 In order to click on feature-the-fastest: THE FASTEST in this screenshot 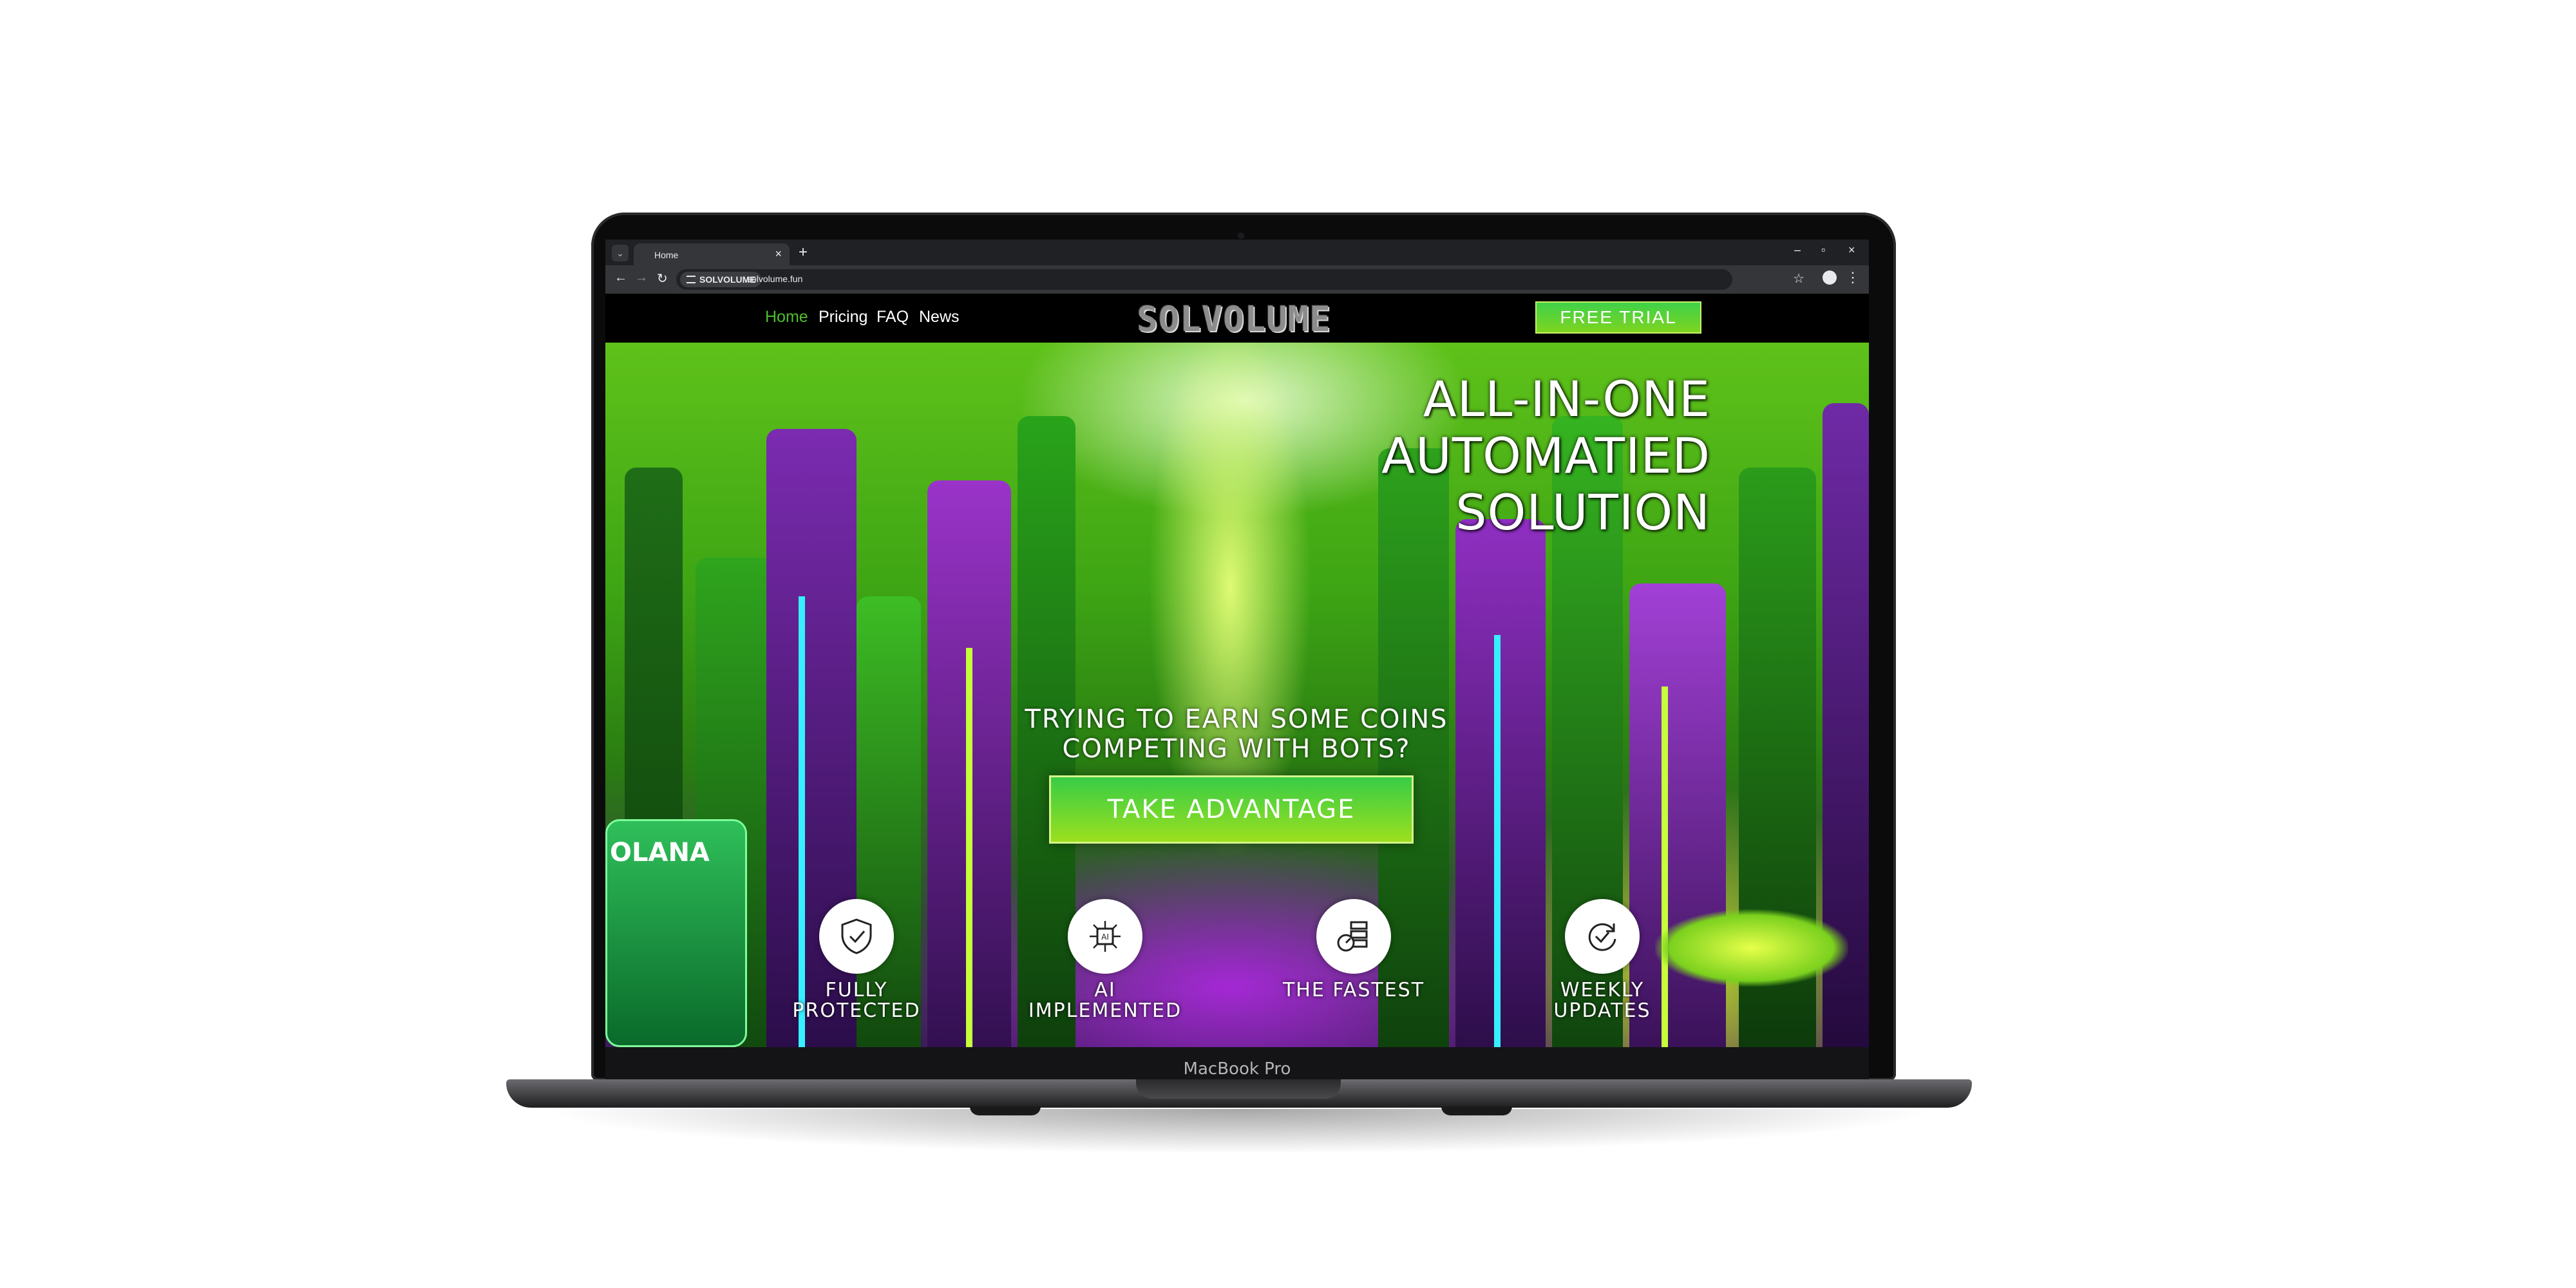, I will do `click(1353, 950)`.